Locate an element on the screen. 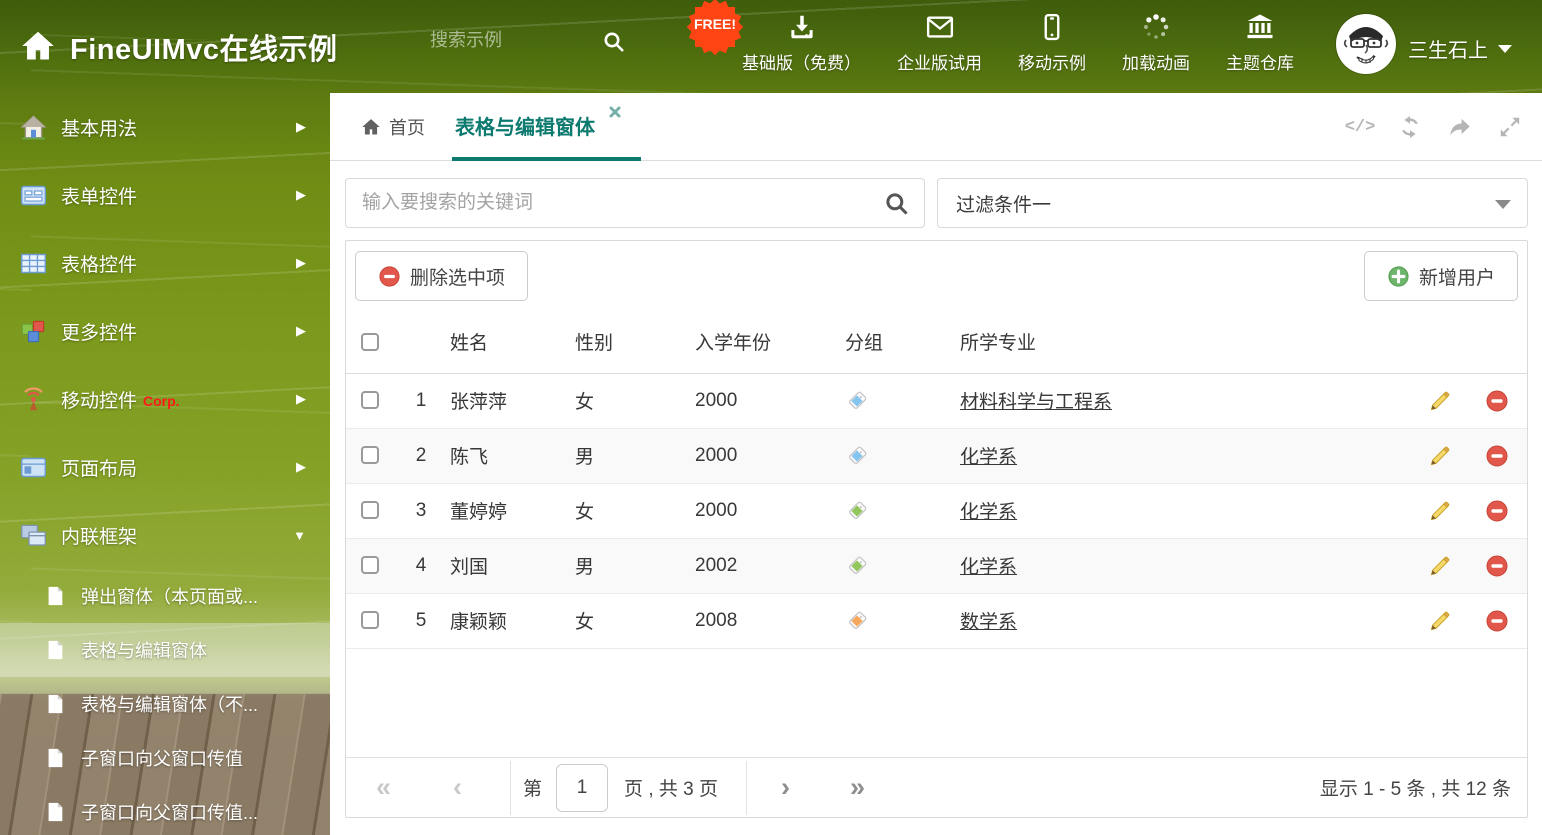 Image resolution: width=1542 pixels, height=835 pixels. search-icon is located at coordinates (897, 204).